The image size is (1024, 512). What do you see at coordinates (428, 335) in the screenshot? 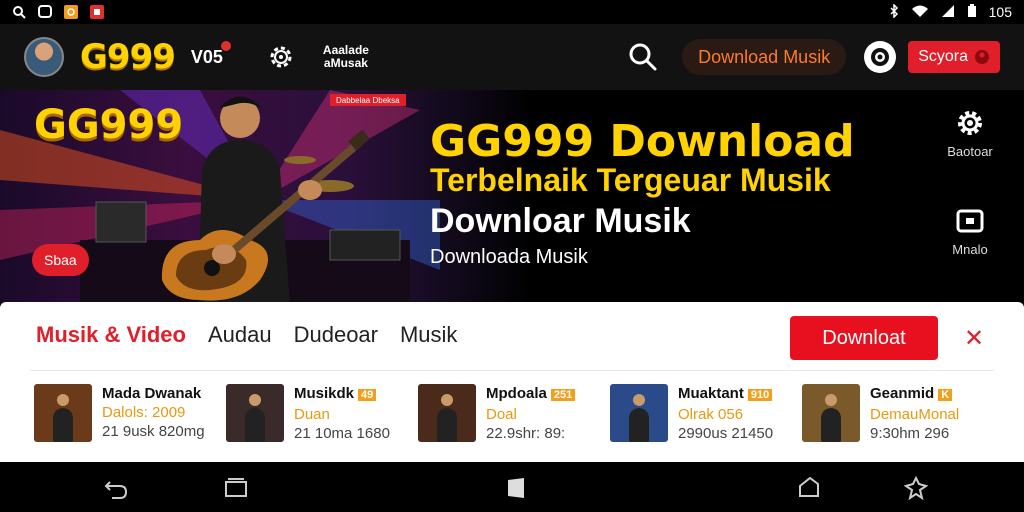
I see `tab-musik: Musik` at bounding box center [428, 335].